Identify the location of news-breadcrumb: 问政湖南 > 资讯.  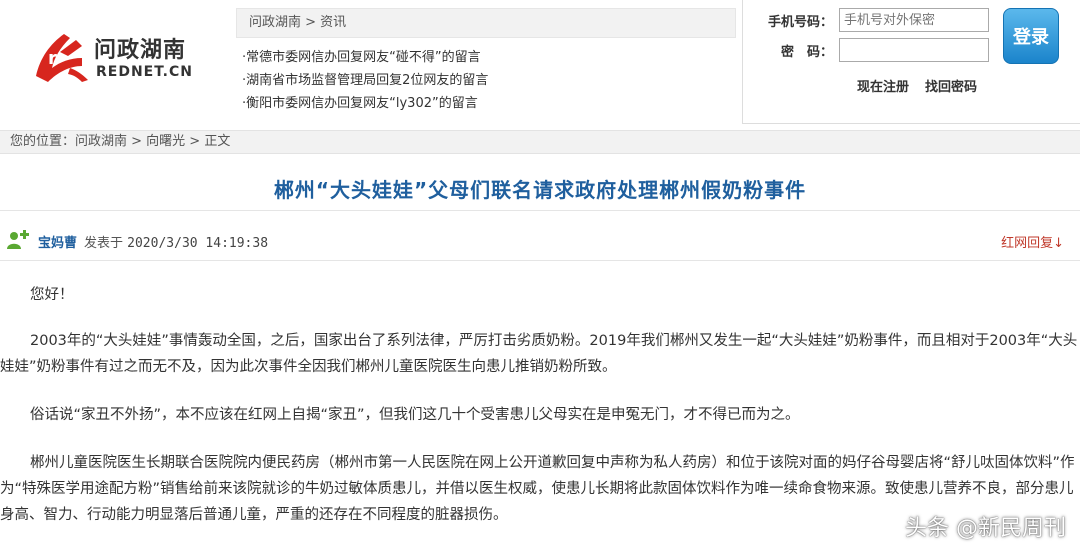
(486, 23).